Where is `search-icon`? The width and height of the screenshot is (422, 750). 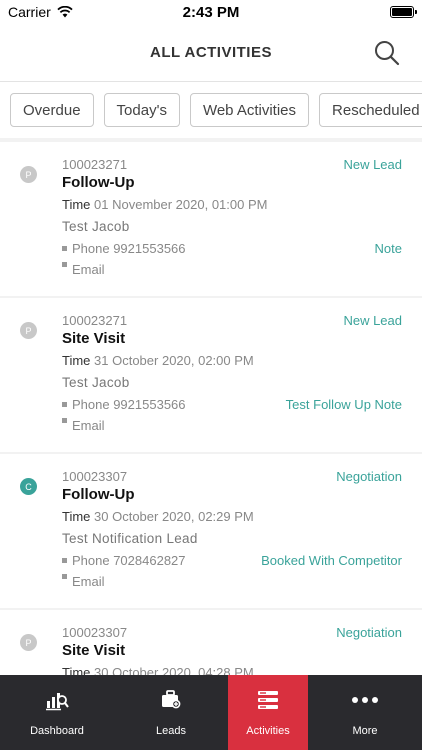 search-icon is located at coordinates (387, 53).